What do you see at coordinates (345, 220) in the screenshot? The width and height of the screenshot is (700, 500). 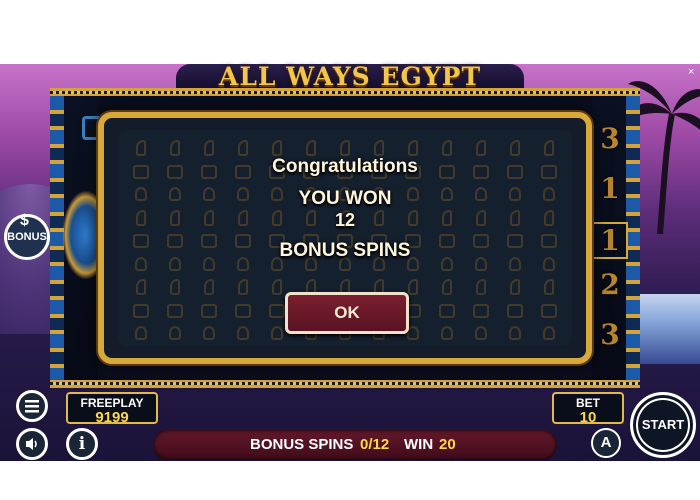 I see `won-amount: 12` at bounding box center [345, 220].